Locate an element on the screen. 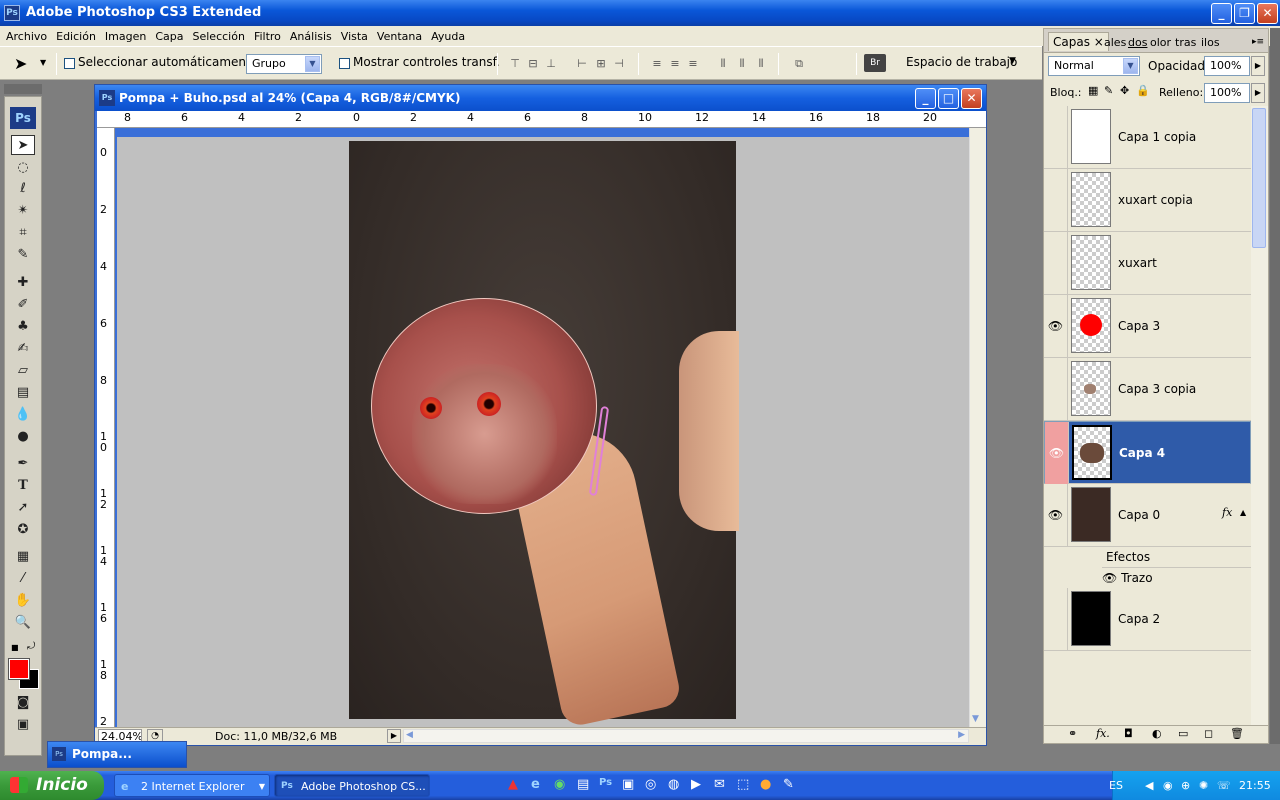 This screenshot has height=800, width=1280. distribute-bottom-icon: ≡ is located at coordinates (693, 64).